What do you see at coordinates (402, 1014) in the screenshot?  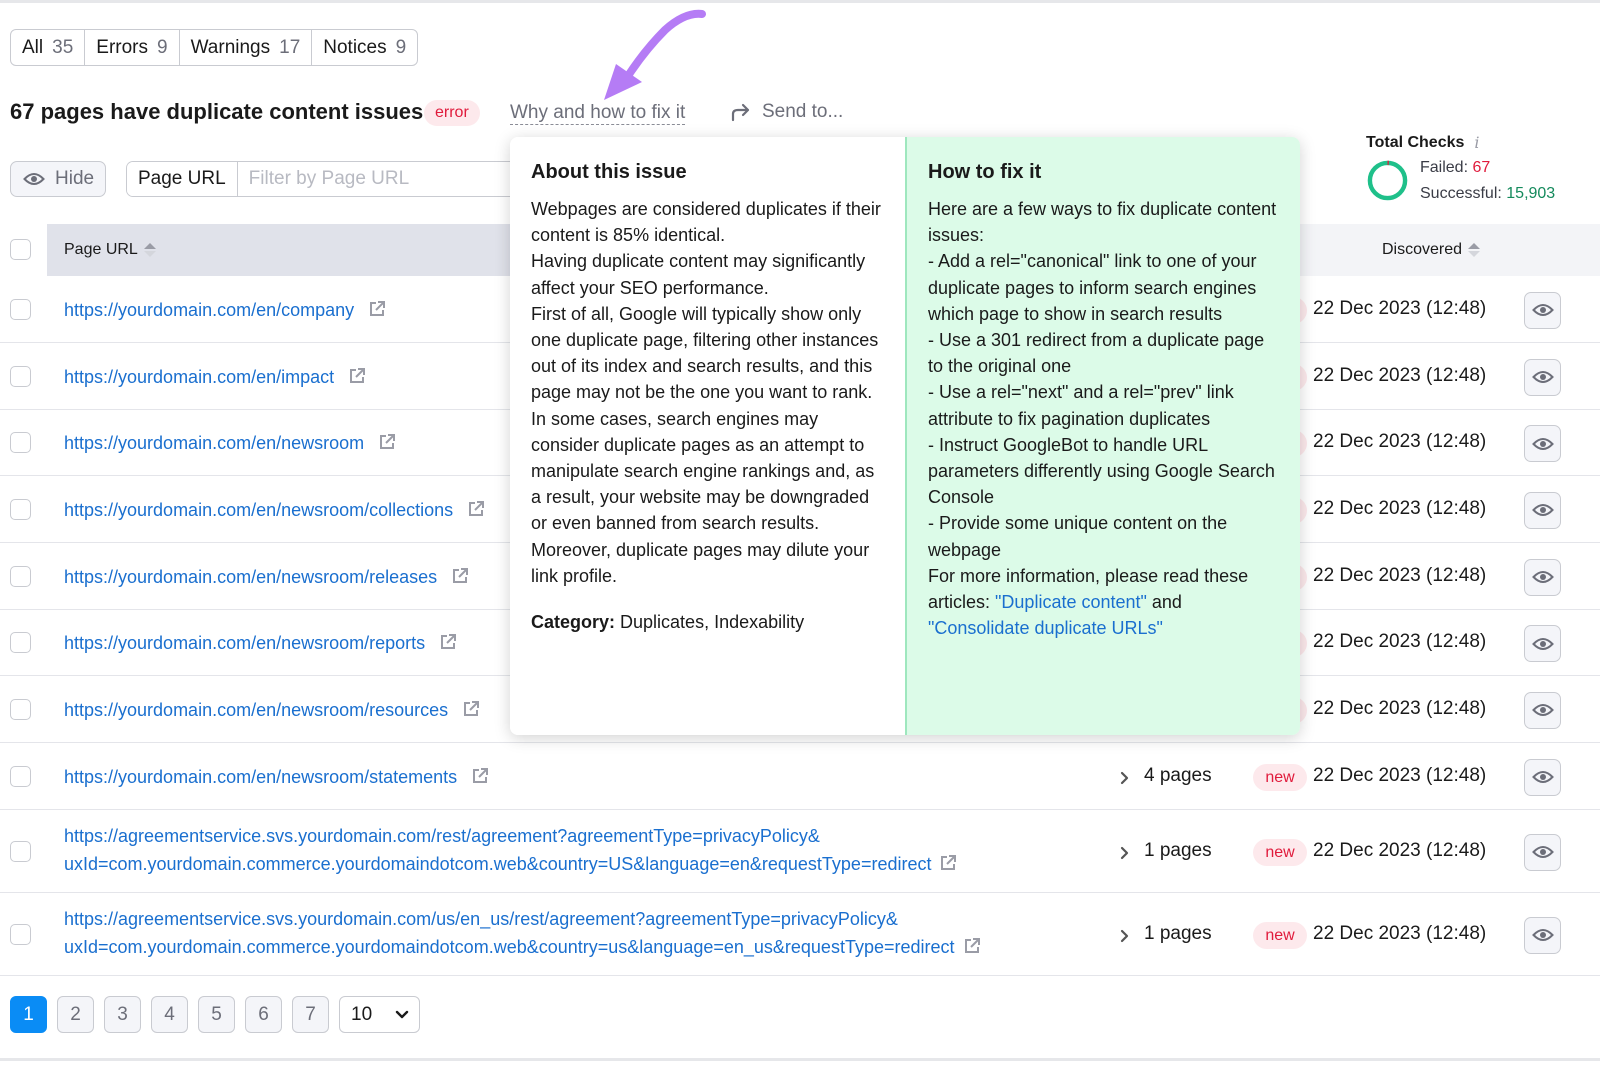 I see `chevron-down-icon` at bounding box center [402, 1014].